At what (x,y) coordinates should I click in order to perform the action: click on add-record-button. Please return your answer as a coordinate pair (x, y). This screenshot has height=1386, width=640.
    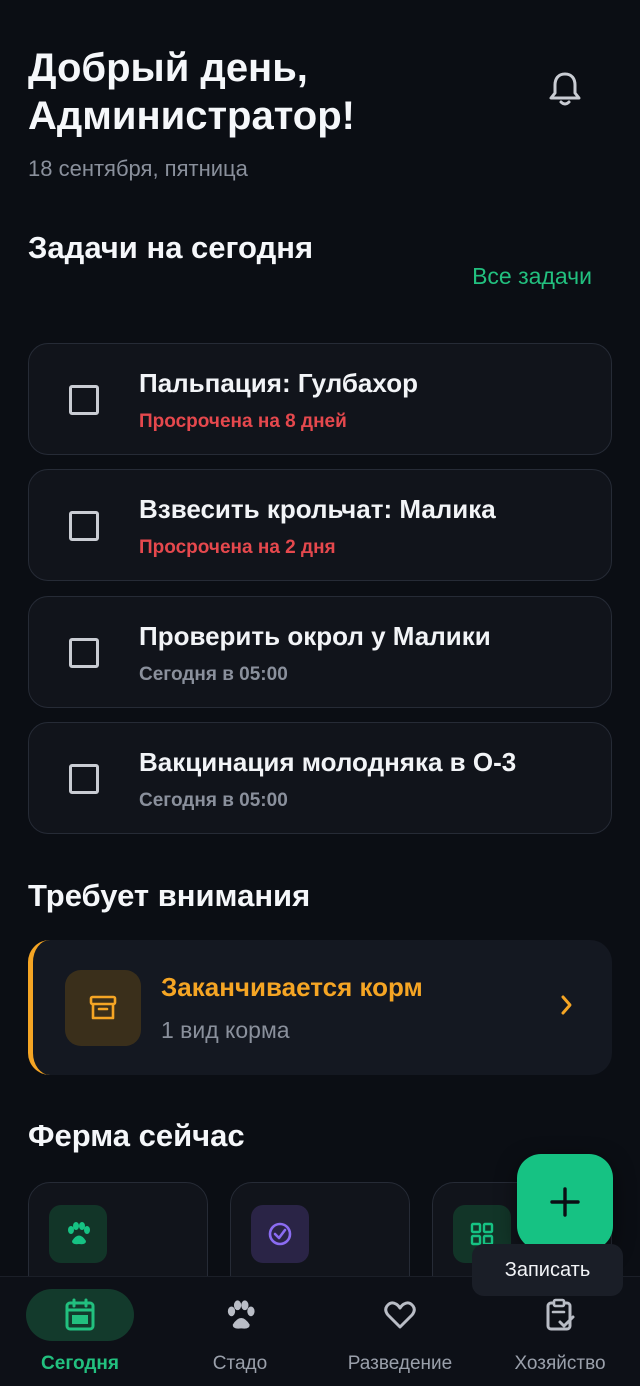
    Looking at the image, I should click on (565, 1202).